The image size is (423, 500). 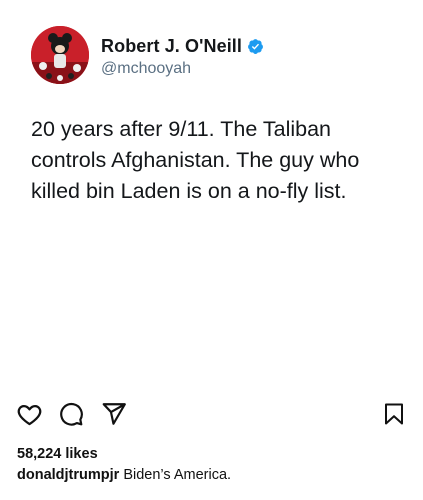 I want to click on save-button, so click(x=394, y=414).